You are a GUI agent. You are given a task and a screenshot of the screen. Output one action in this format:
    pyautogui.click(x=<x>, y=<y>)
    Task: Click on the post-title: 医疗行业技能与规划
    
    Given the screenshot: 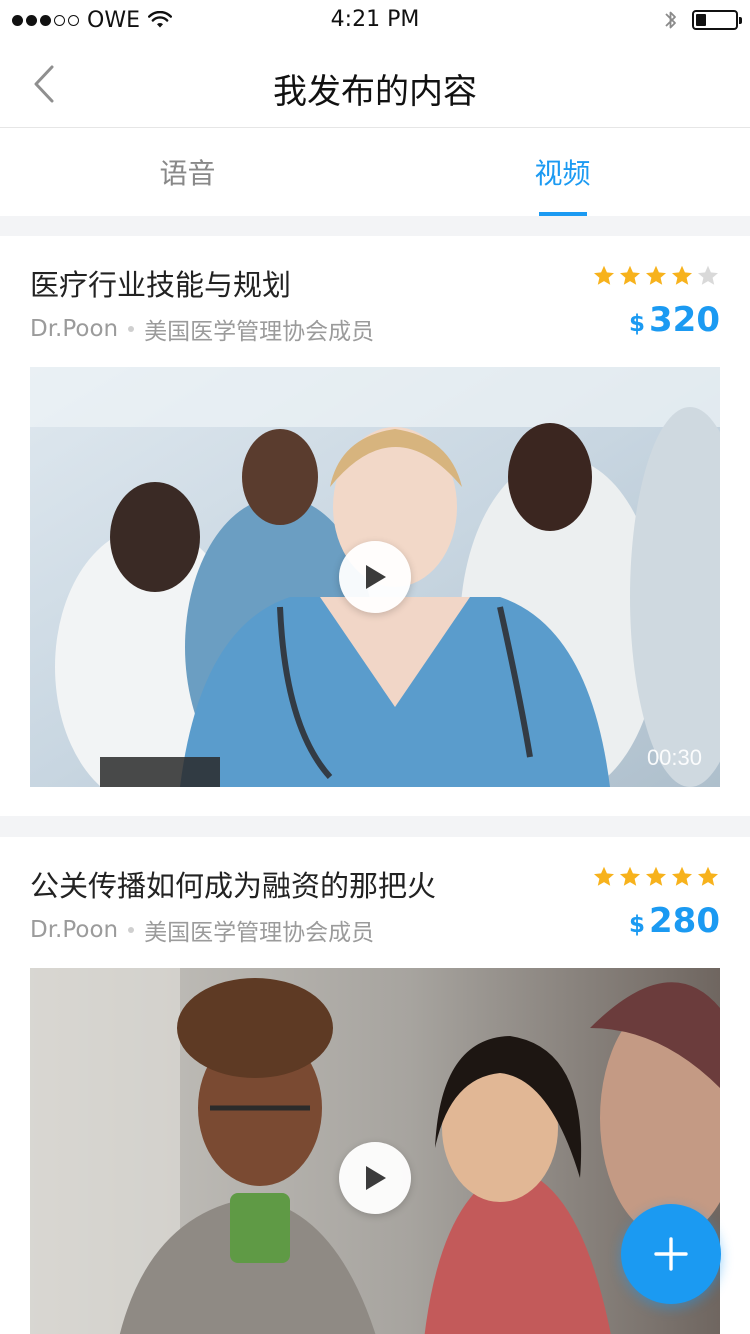 What is the action you would take?
    pyautogui.click(x=161, y=285)
    